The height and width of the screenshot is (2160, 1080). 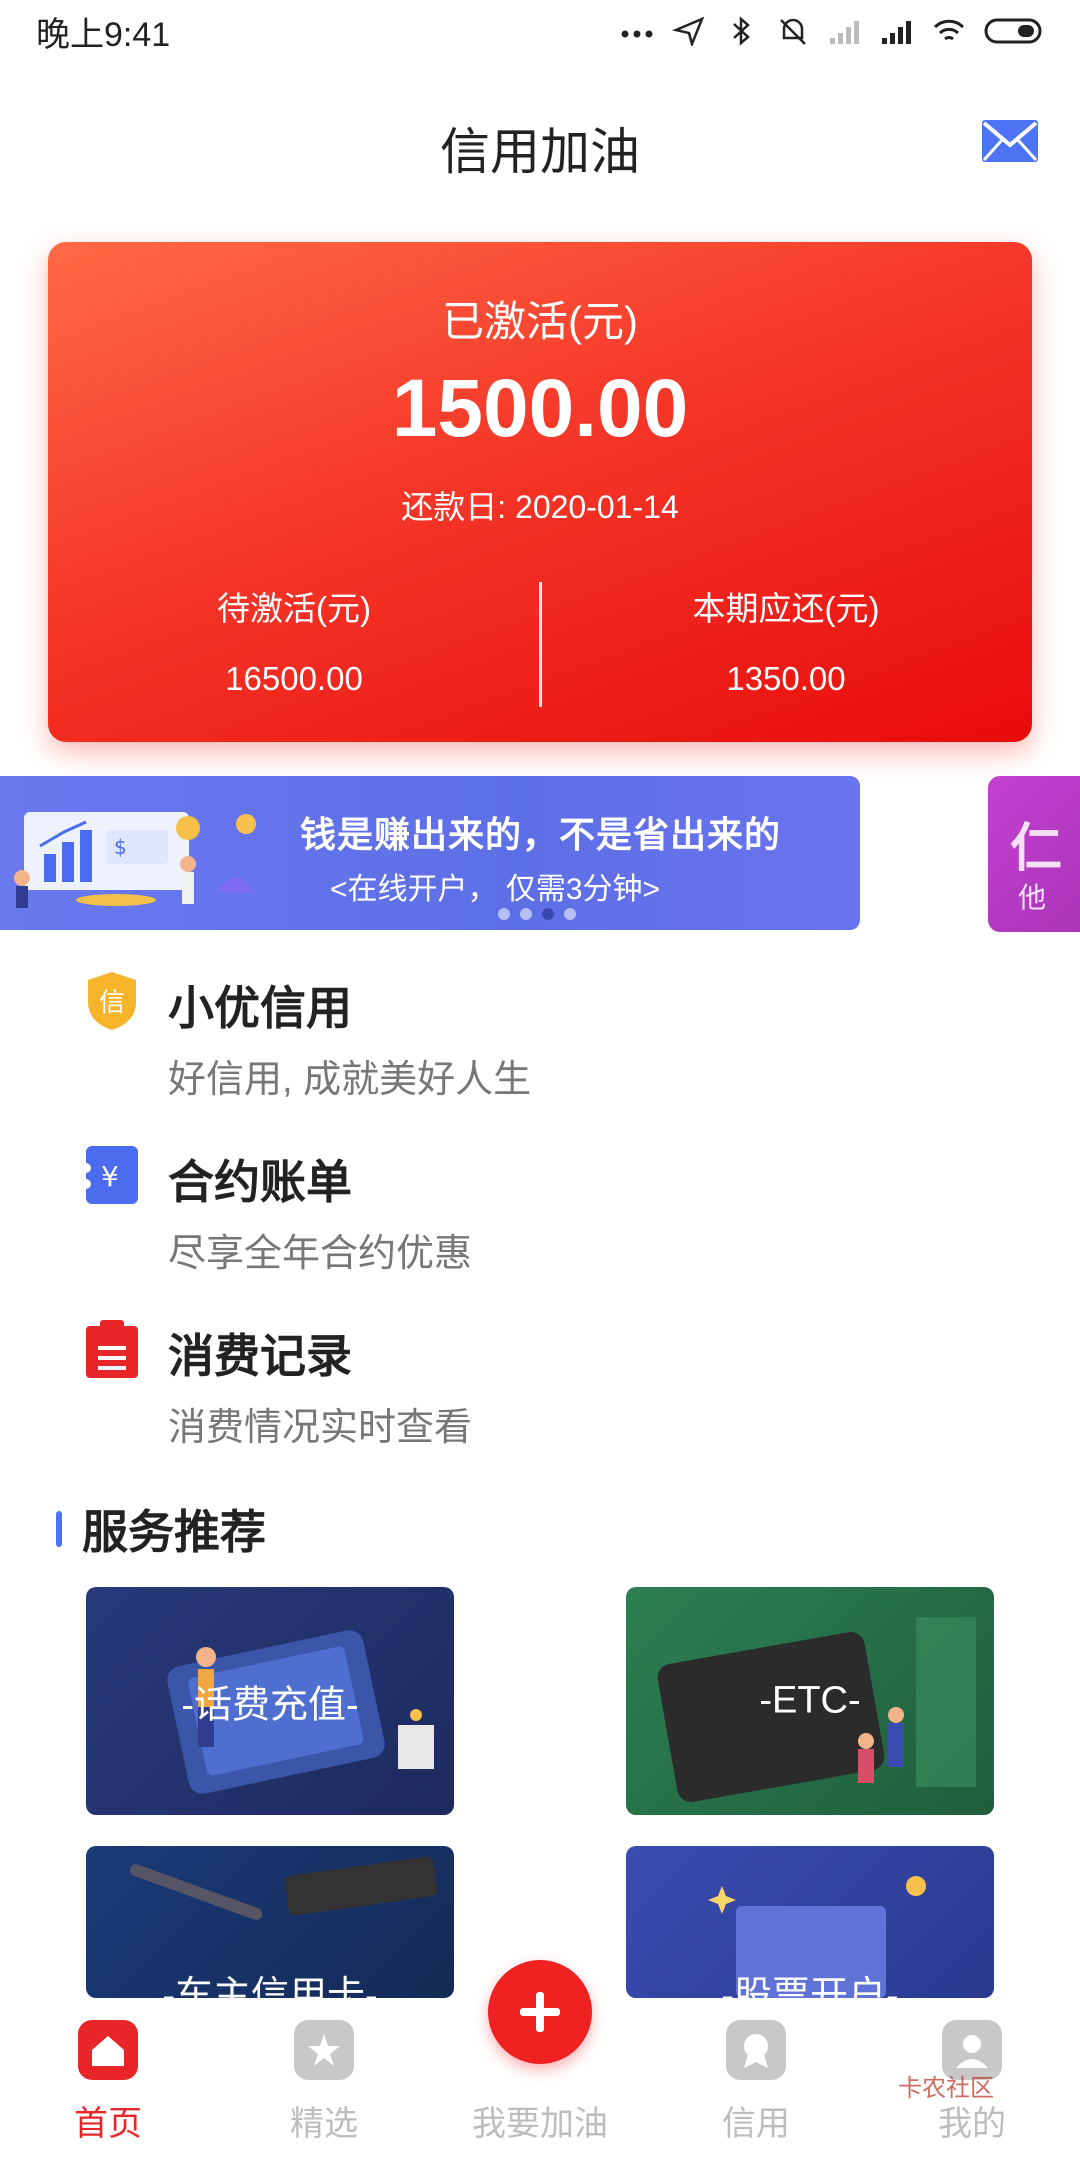 I want to click on signal-icon, so click(x=896, y=32).